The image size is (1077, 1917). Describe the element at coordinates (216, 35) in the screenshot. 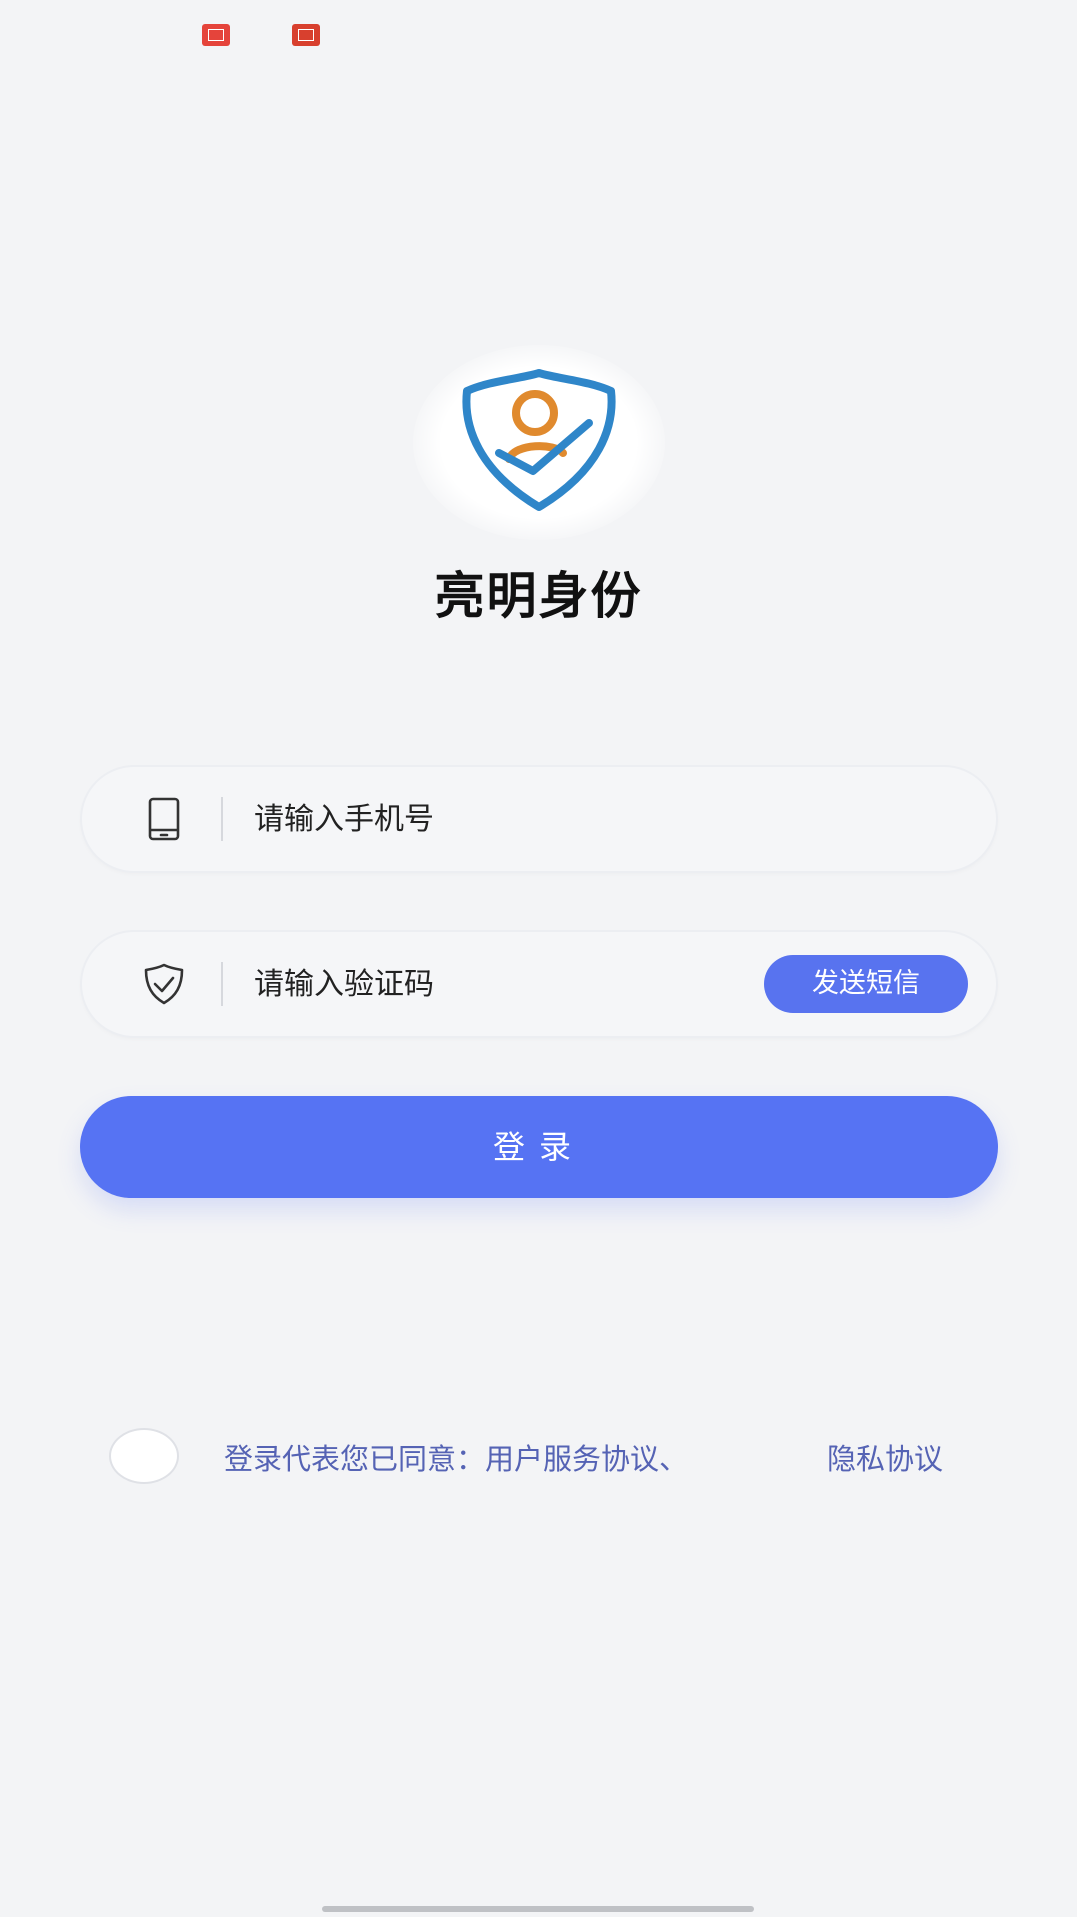

I see `news-app-icon` at that location.